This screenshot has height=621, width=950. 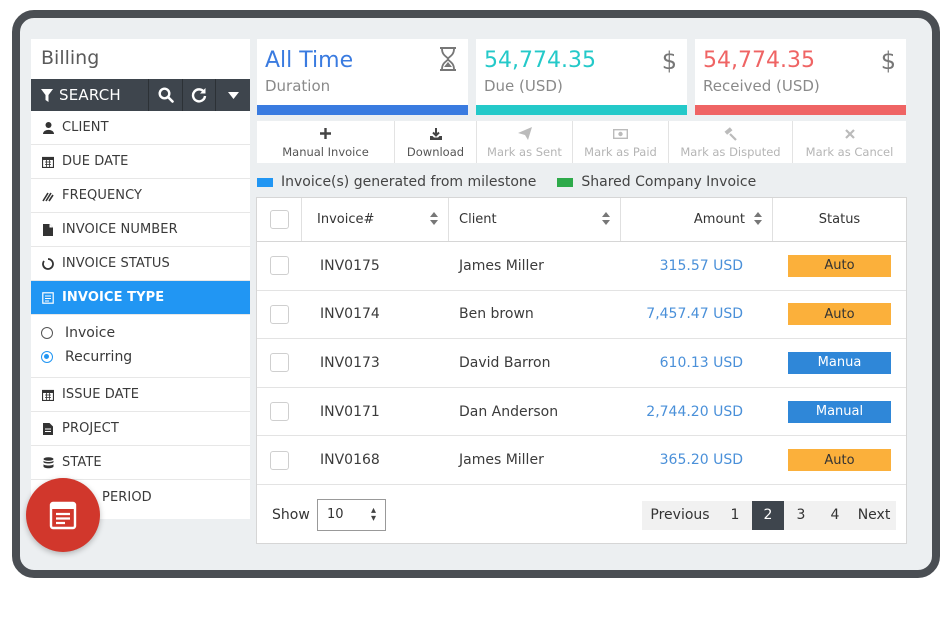 I want to click on legend-label: Shared Company Invoice, so click(x=669, y=182).